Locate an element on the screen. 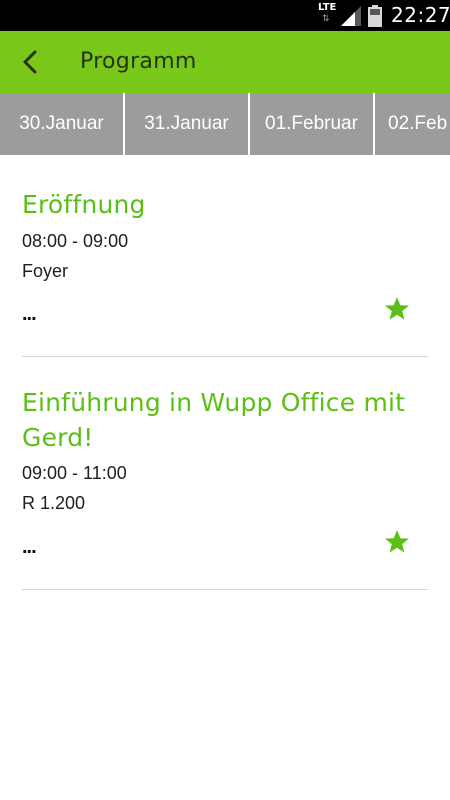  event-room: R 1.200 is located at coordinates (54, 503).